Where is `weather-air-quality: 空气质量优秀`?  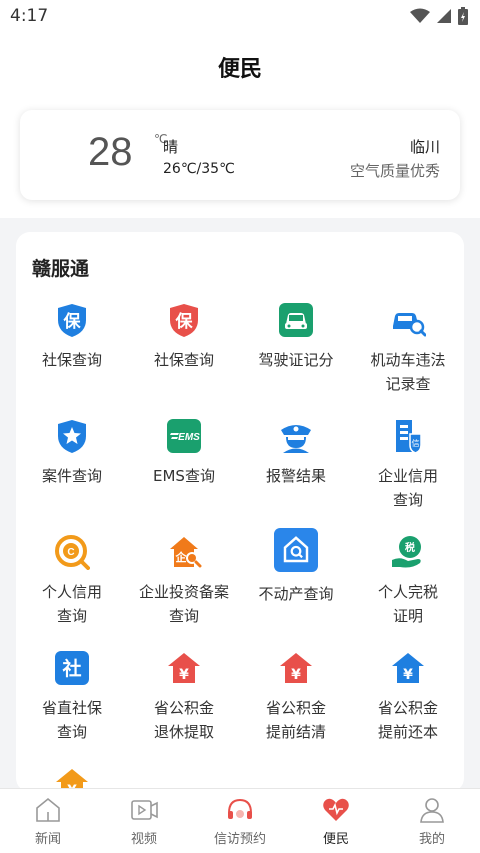
weather-air-quality: 空气质量优秀 is located at coordinates (394, 171).